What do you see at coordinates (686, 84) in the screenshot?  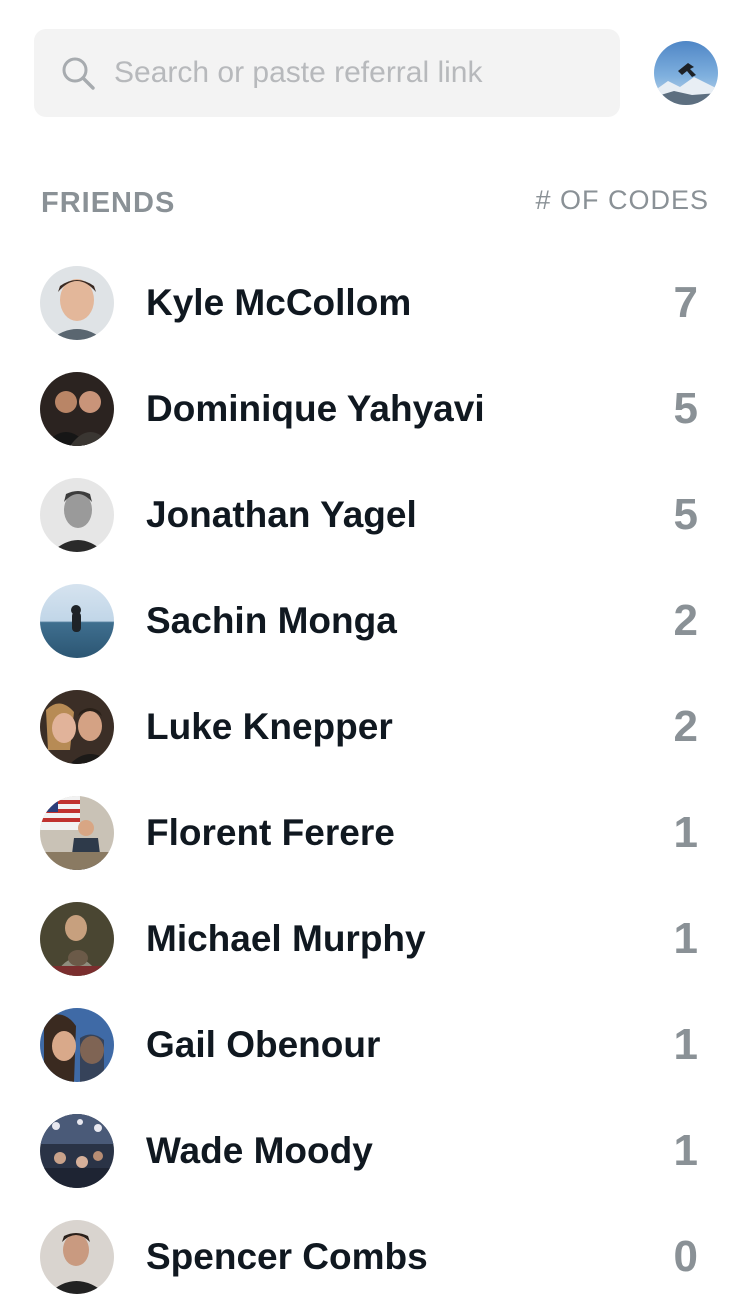 I see `profile-photo` at bounding box center [686, 84].